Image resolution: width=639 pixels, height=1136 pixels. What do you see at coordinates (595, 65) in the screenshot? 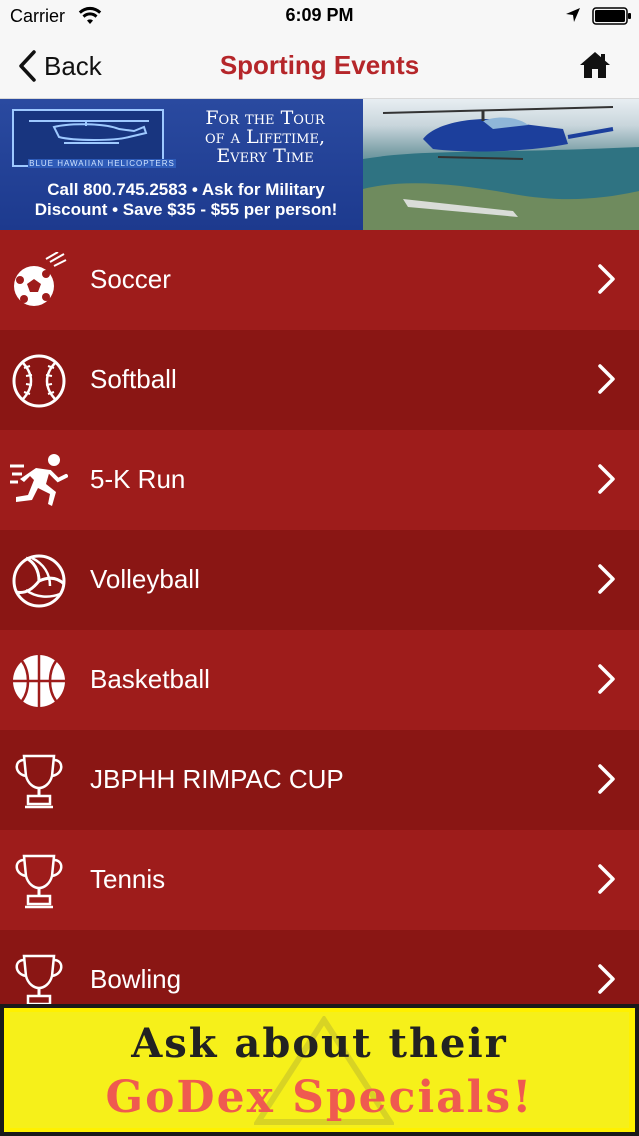
I see `home-icon` at bounding box center [595, 65].